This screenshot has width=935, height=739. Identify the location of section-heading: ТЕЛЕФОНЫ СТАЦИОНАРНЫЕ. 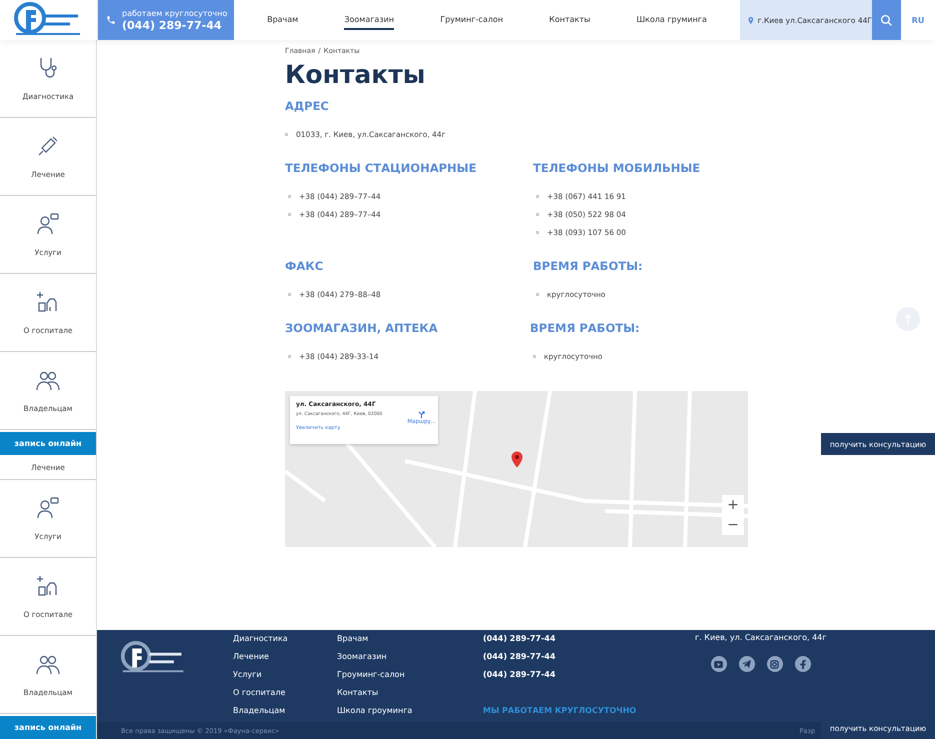
(381, 168).